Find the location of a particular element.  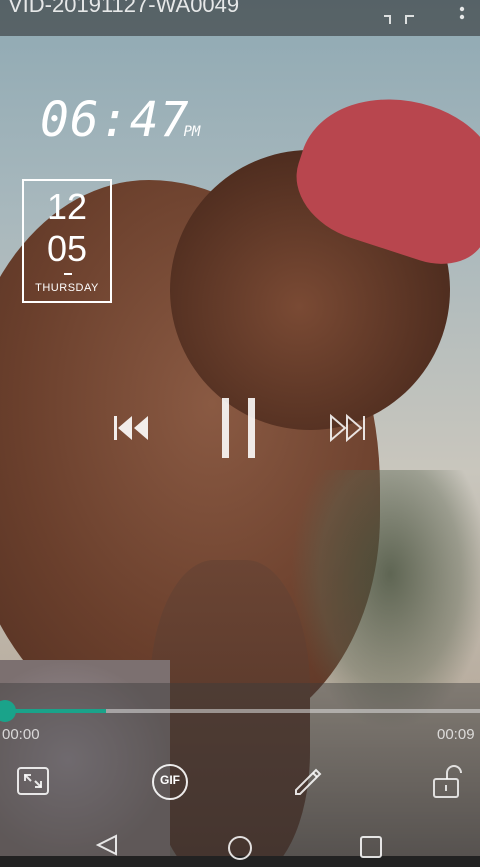

recent-apps-button is located at coordinates (371, 847).